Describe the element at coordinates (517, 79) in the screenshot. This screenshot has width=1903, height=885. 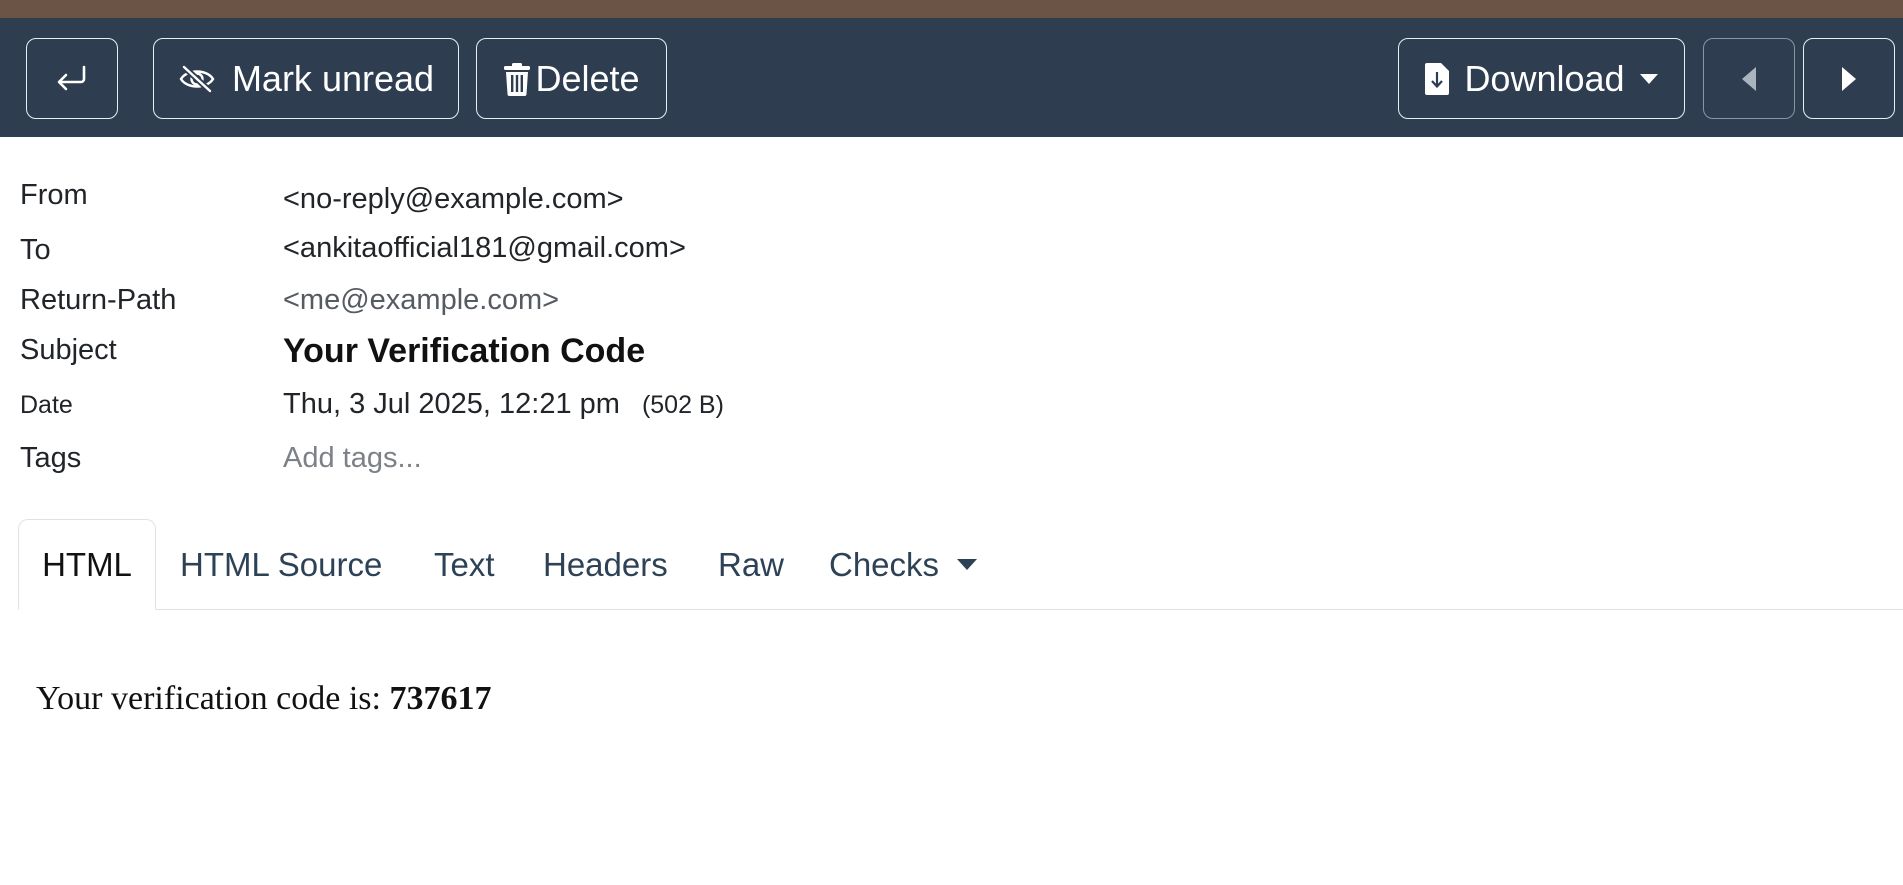
I see `trash-icon` at that location.